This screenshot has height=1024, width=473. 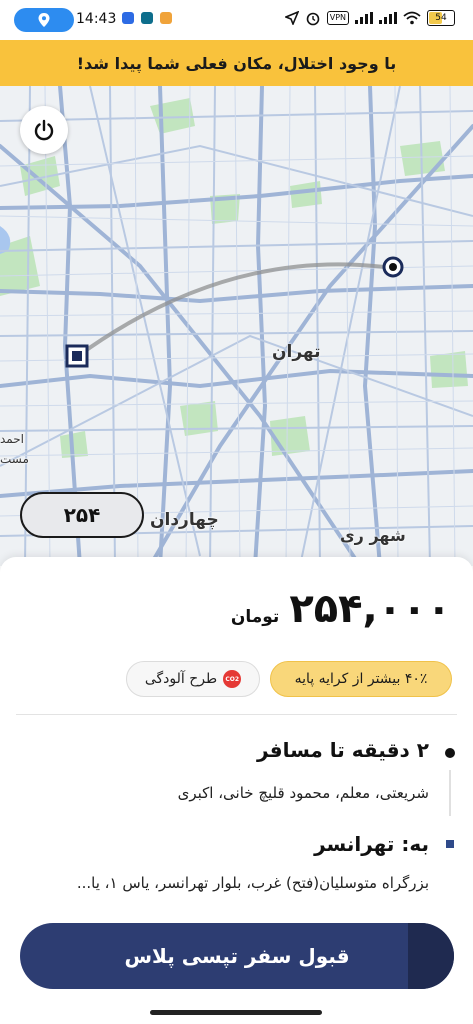 I want to click on divider, so click(x=236, y=714).